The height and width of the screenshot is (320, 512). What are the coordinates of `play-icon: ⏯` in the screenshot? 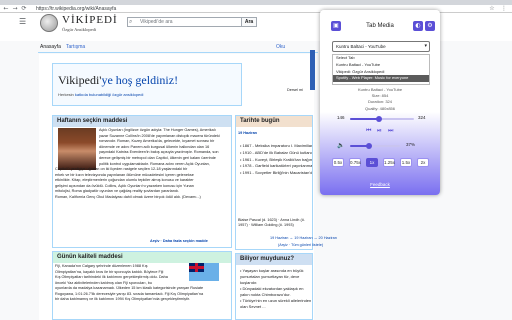 It's located at (379, 131).